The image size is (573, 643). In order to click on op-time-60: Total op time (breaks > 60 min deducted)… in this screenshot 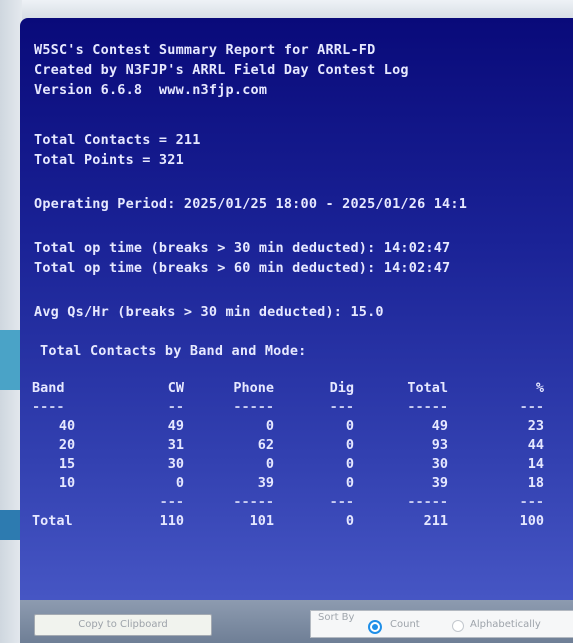, I will do `click(242, 268)`.